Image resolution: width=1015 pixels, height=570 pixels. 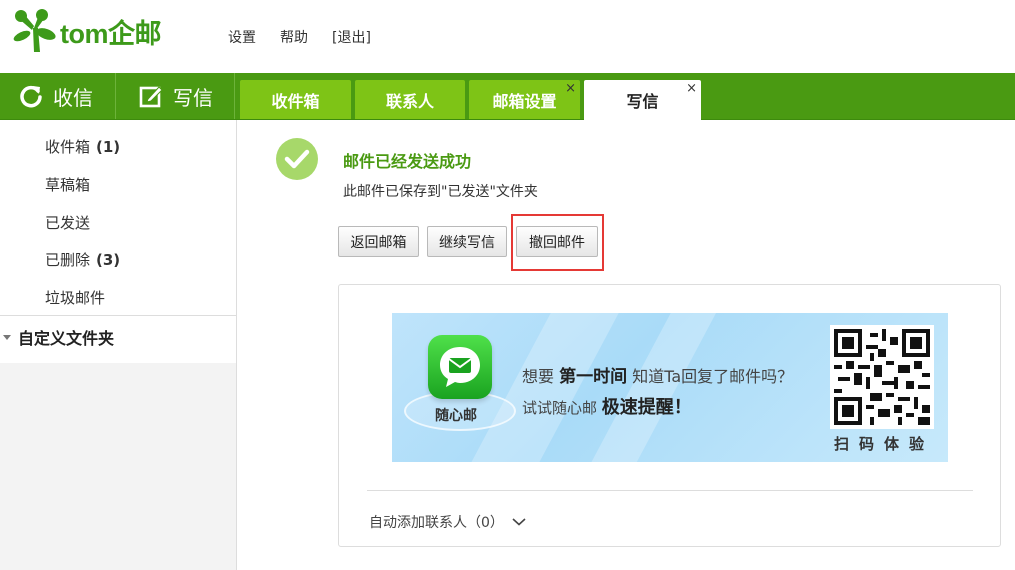 I want to click on logo-text: tom企邮, so click(x=111, y=33).